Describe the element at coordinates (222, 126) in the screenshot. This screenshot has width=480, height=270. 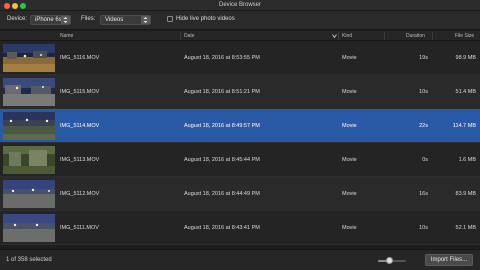
I see `file-date: August 18, 2016 at 8:49:57 PM` at that location.